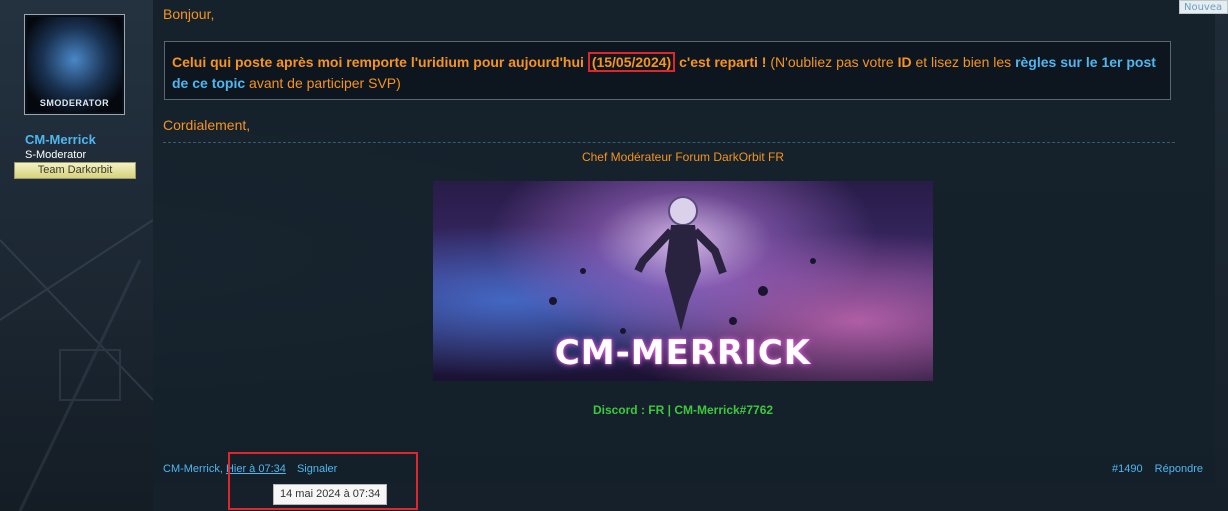 This screenshot has width=1228, height=511. What do you see at coordinates (904, 62) in the screenshot?
I see `quote-id-word: ID` at bounding box center [904, 62].